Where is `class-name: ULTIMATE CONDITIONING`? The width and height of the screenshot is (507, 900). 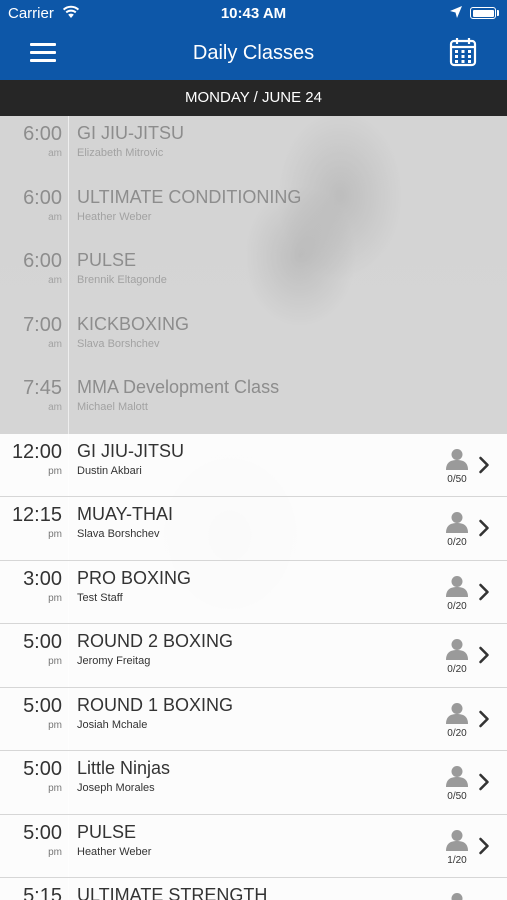 class-name: ULTIMATE CONDITIONING is located at coordinates (189, 196).